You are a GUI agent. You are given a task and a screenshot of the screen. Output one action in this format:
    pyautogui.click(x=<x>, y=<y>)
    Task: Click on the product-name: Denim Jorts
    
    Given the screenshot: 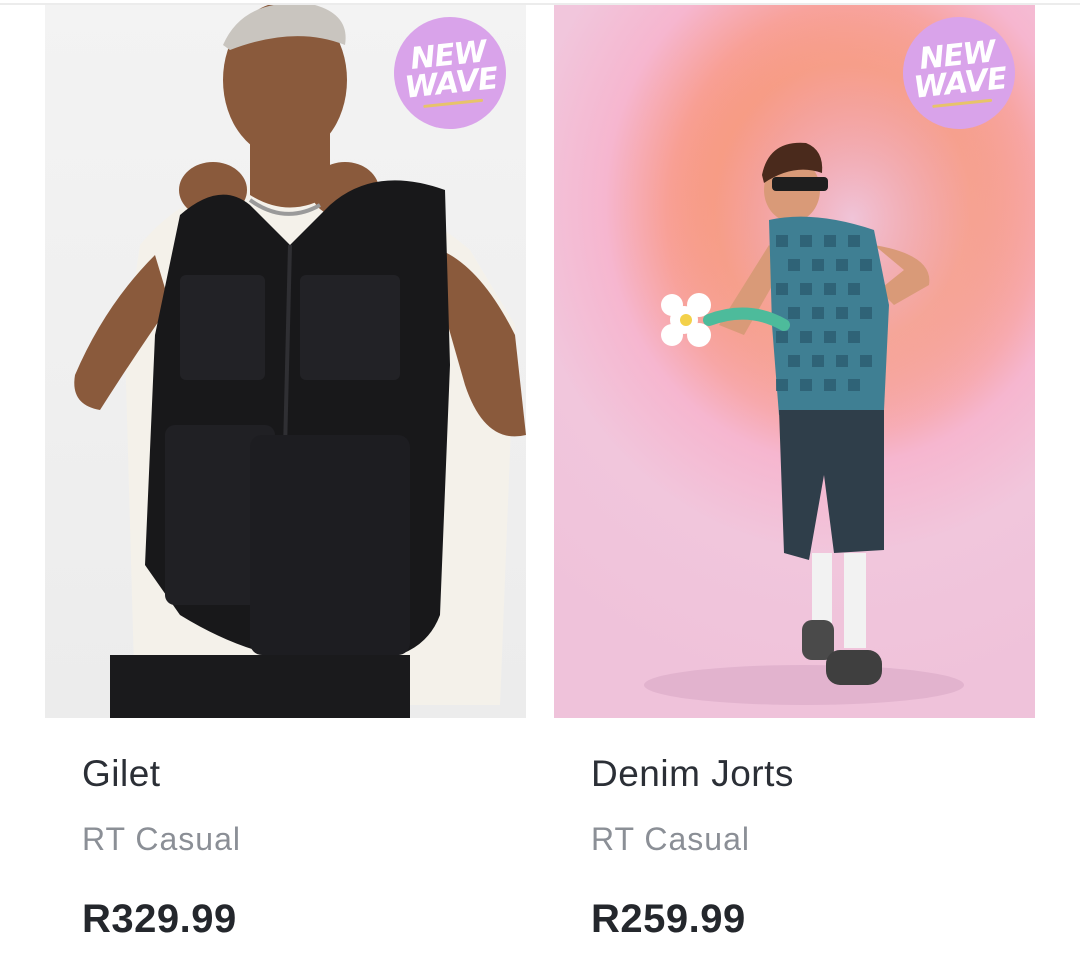 What is the action you would take?
    pyautogui.click(x=692, y=774)
    